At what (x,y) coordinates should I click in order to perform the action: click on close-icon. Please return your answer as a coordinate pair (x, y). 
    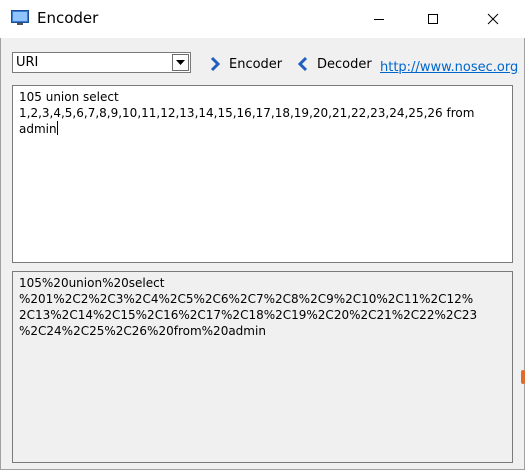
    Looking at the image, I should click on (493, 19).